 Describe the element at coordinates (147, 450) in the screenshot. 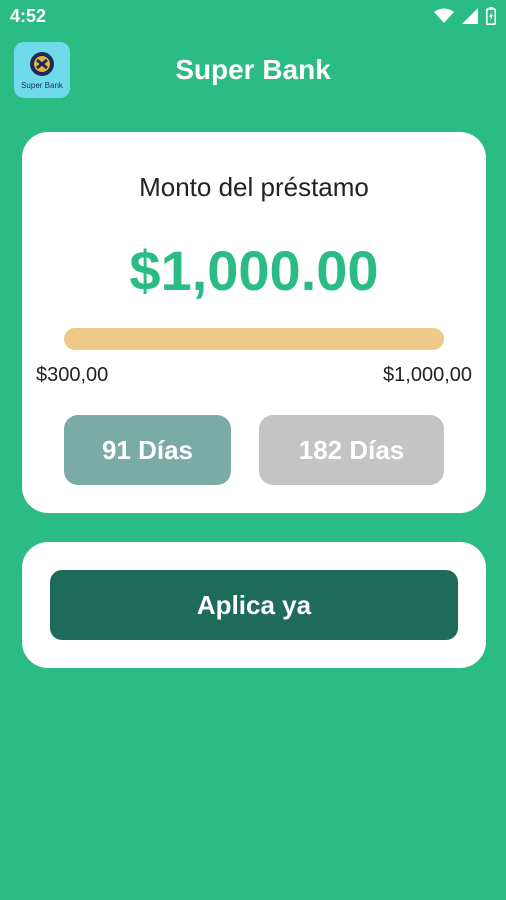

I see `term-91-days-button: 91 Días` at that location.